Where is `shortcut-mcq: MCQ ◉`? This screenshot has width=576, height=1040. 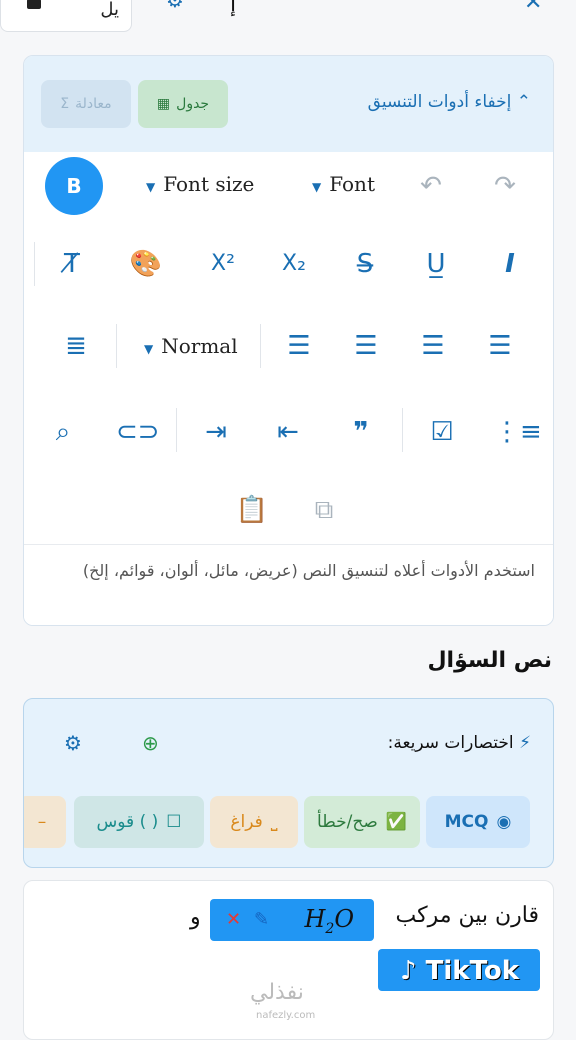 shortcut-mcq: MCQ ◉ is located at coordinates (478, 822).